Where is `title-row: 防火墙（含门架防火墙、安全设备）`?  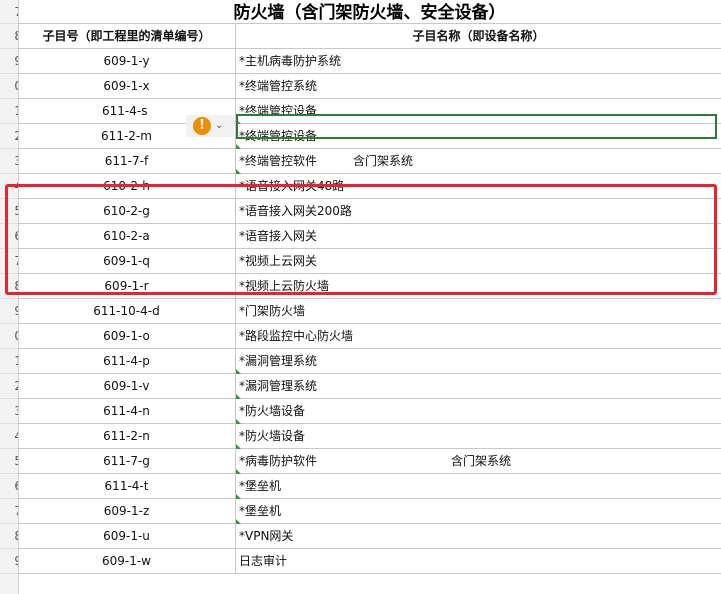
title-row: 防火墙（含门架防火墙、安全设备） is located at coordinates (369, 12).